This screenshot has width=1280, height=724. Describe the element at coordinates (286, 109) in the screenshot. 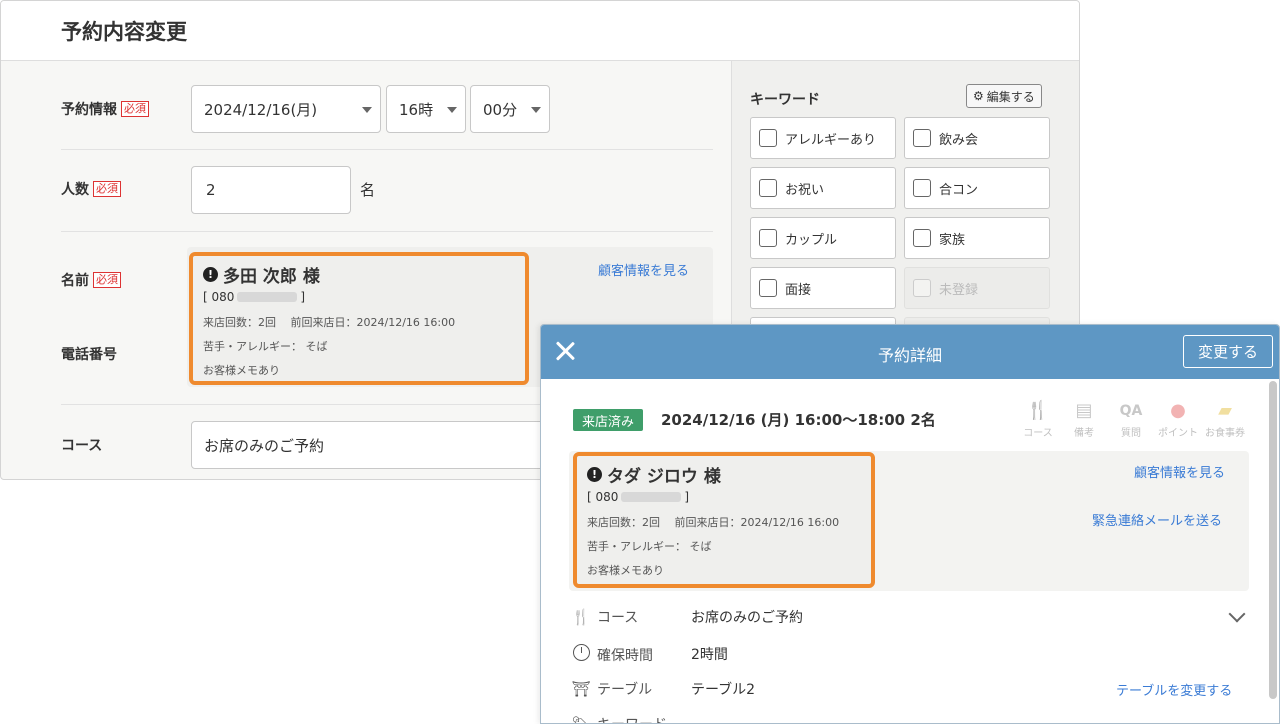

I see `date-select: 2024/12/16(月)` at that location.